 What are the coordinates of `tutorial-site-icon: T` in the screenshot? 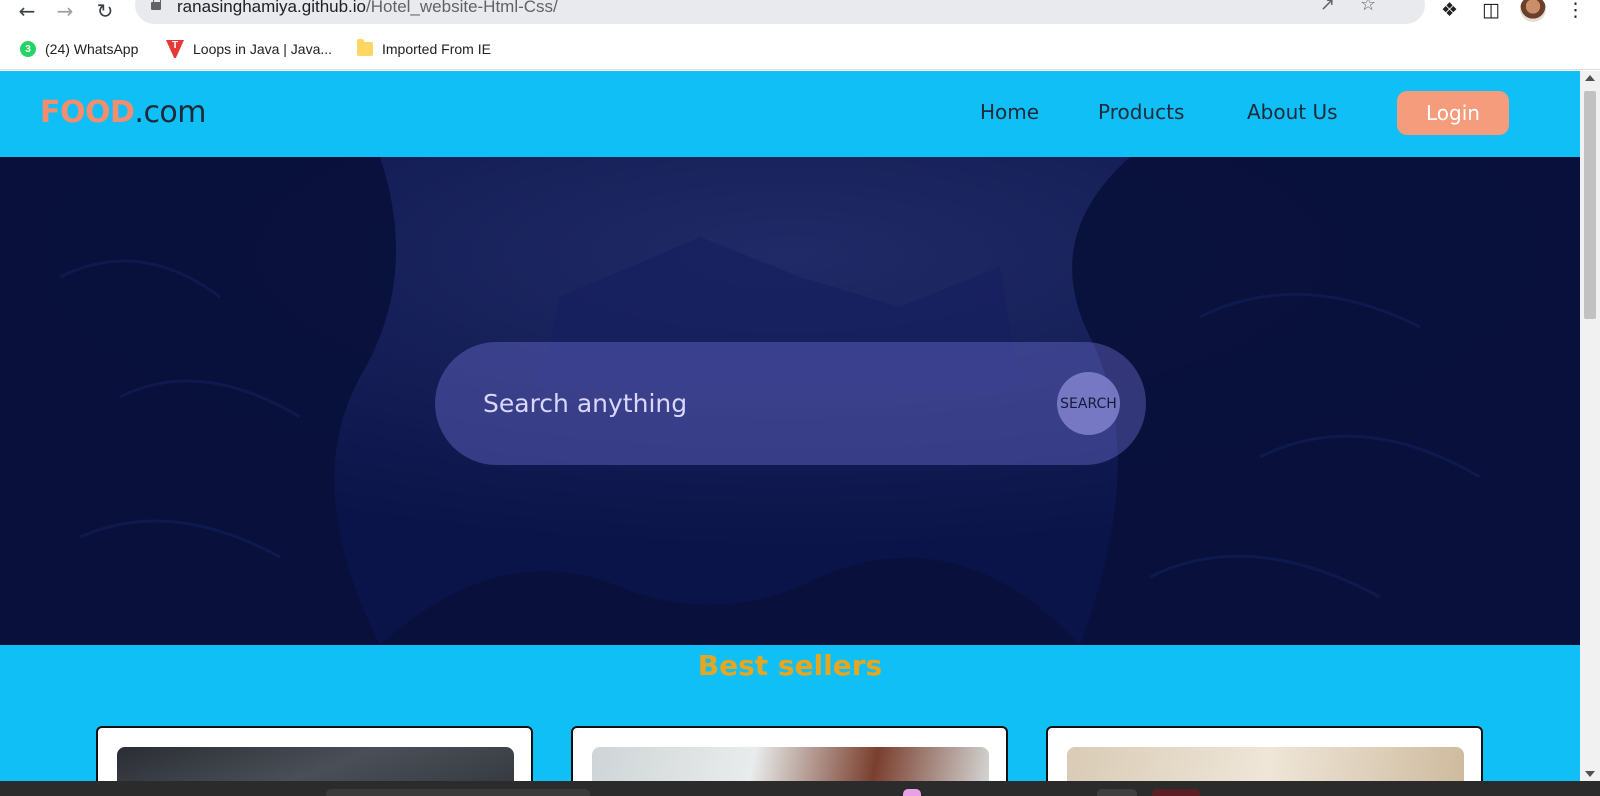 It's located at (175, 49).